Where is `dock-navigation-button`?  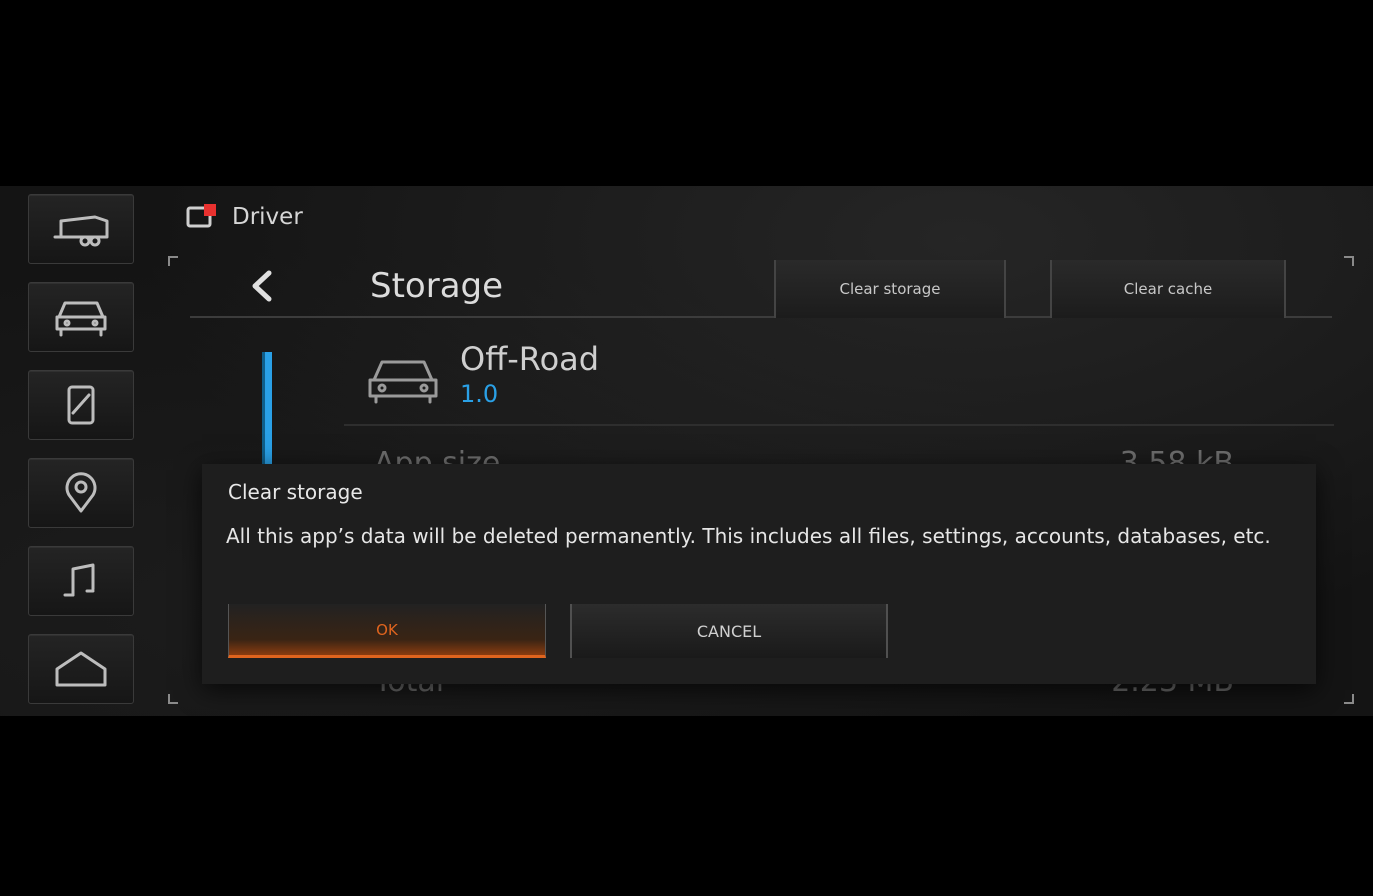
dock-navigation-button is located at coordinates (81, 493).